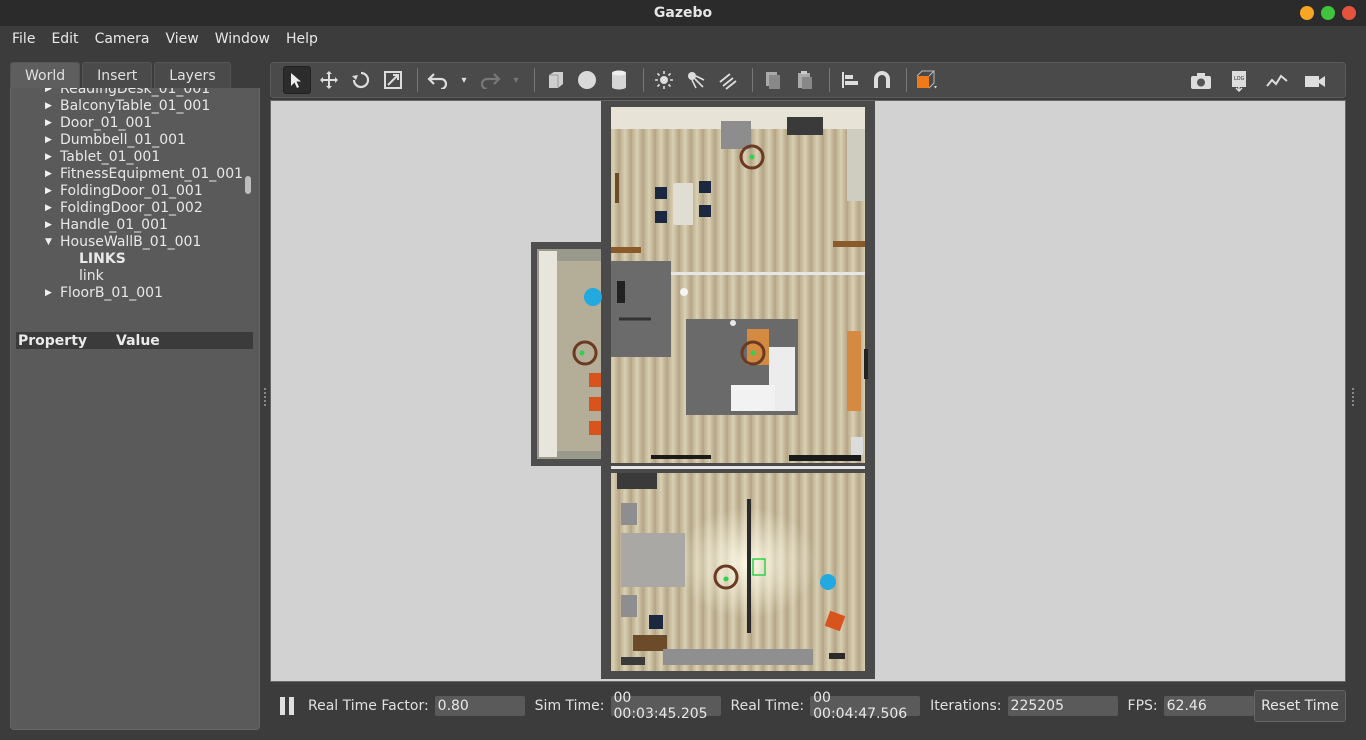 This screenshot has width=1366, height=740. What do you see at coordinates (850, 80) in the screenshot?
I see `align-icon` at bounding box center [850, 80].